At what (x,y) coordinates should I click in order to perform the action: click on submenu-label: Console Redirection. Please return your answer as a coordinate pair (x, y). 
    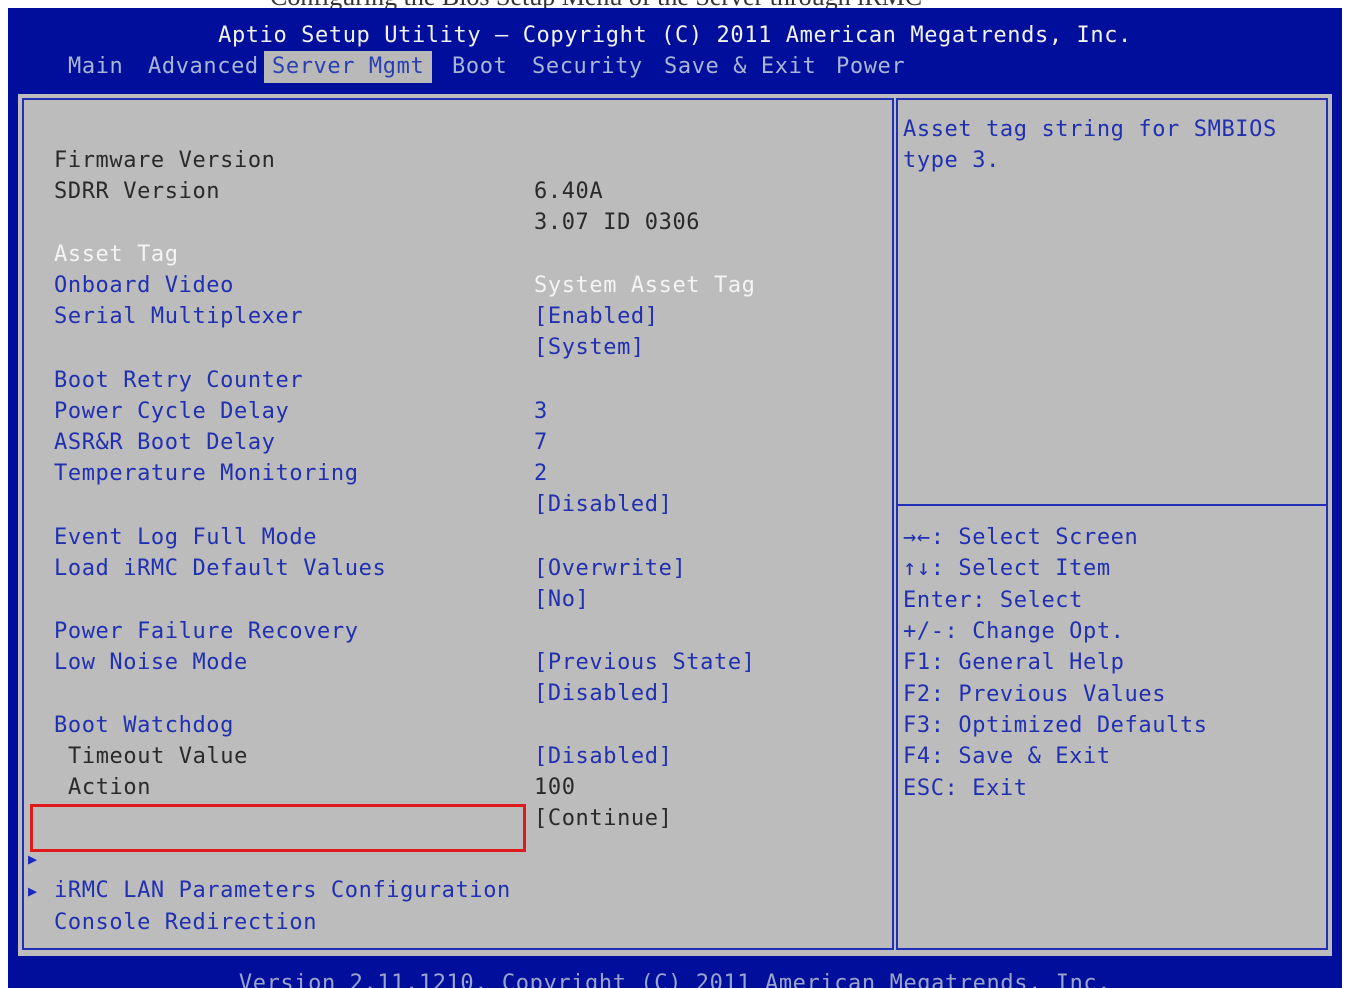
    Looking at the image, I should click on (185, 922).